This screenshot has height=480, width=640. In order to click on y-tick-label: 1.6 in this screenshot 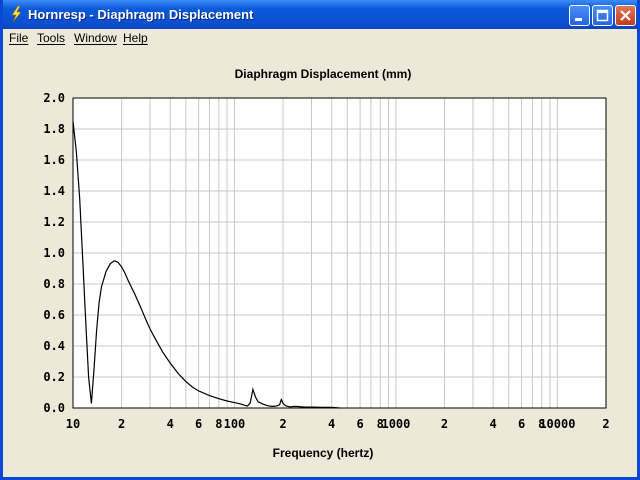, I will do `click(54, 160)`.